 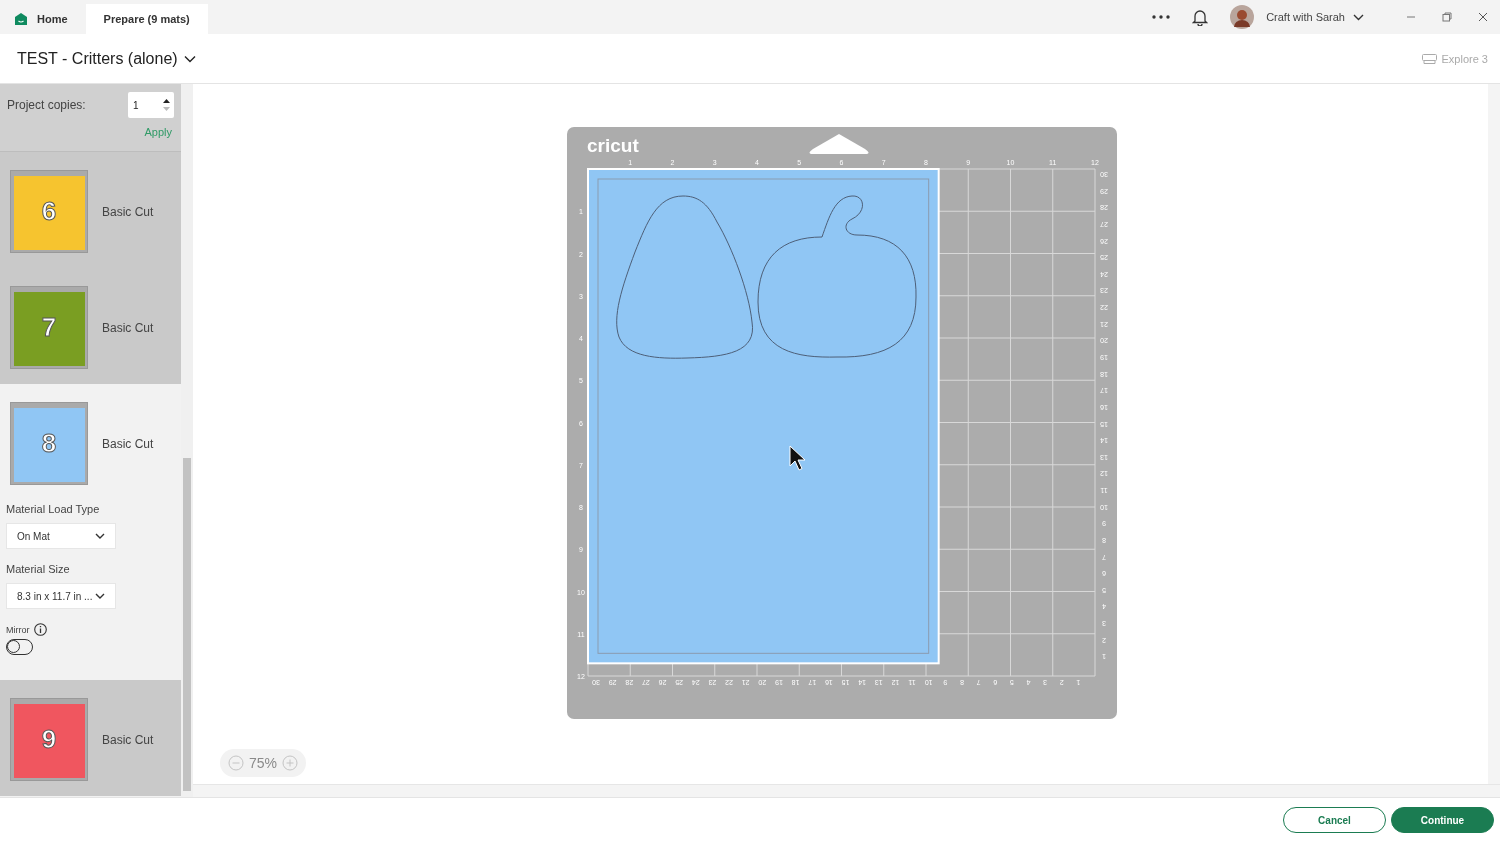 What do you see at coordinates (21, 19) in the screenshot?
I see `home-icon` at bounding box center [21, 19].